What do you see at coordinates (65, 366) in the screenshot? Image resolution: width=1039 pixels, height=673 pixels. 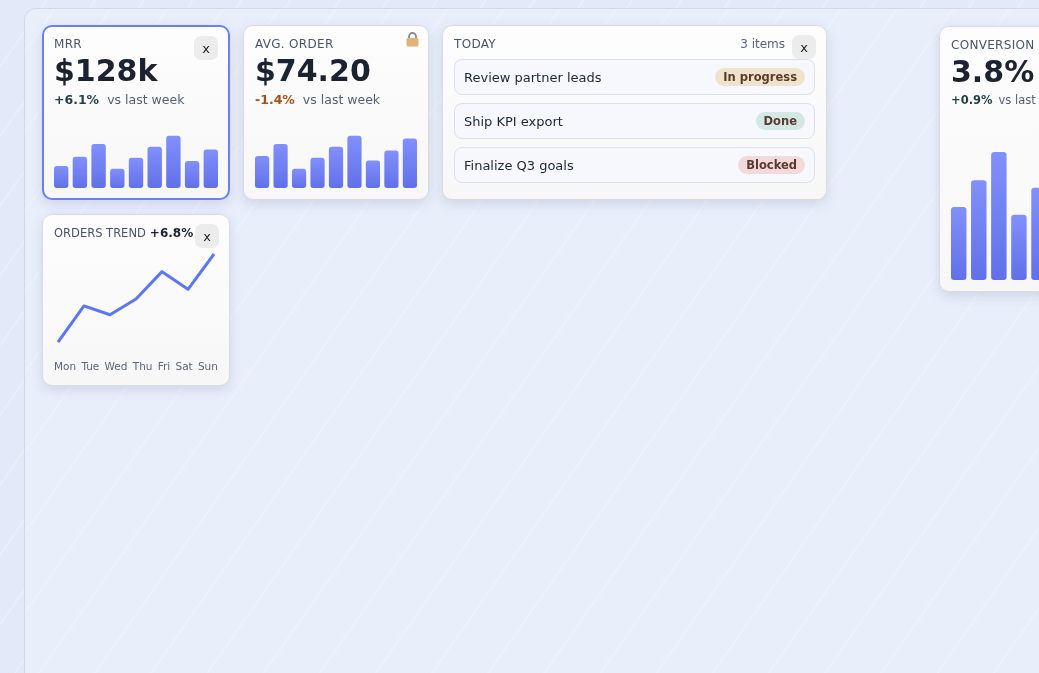 I see `day-label: Mon` at bounding box center [65, 366].